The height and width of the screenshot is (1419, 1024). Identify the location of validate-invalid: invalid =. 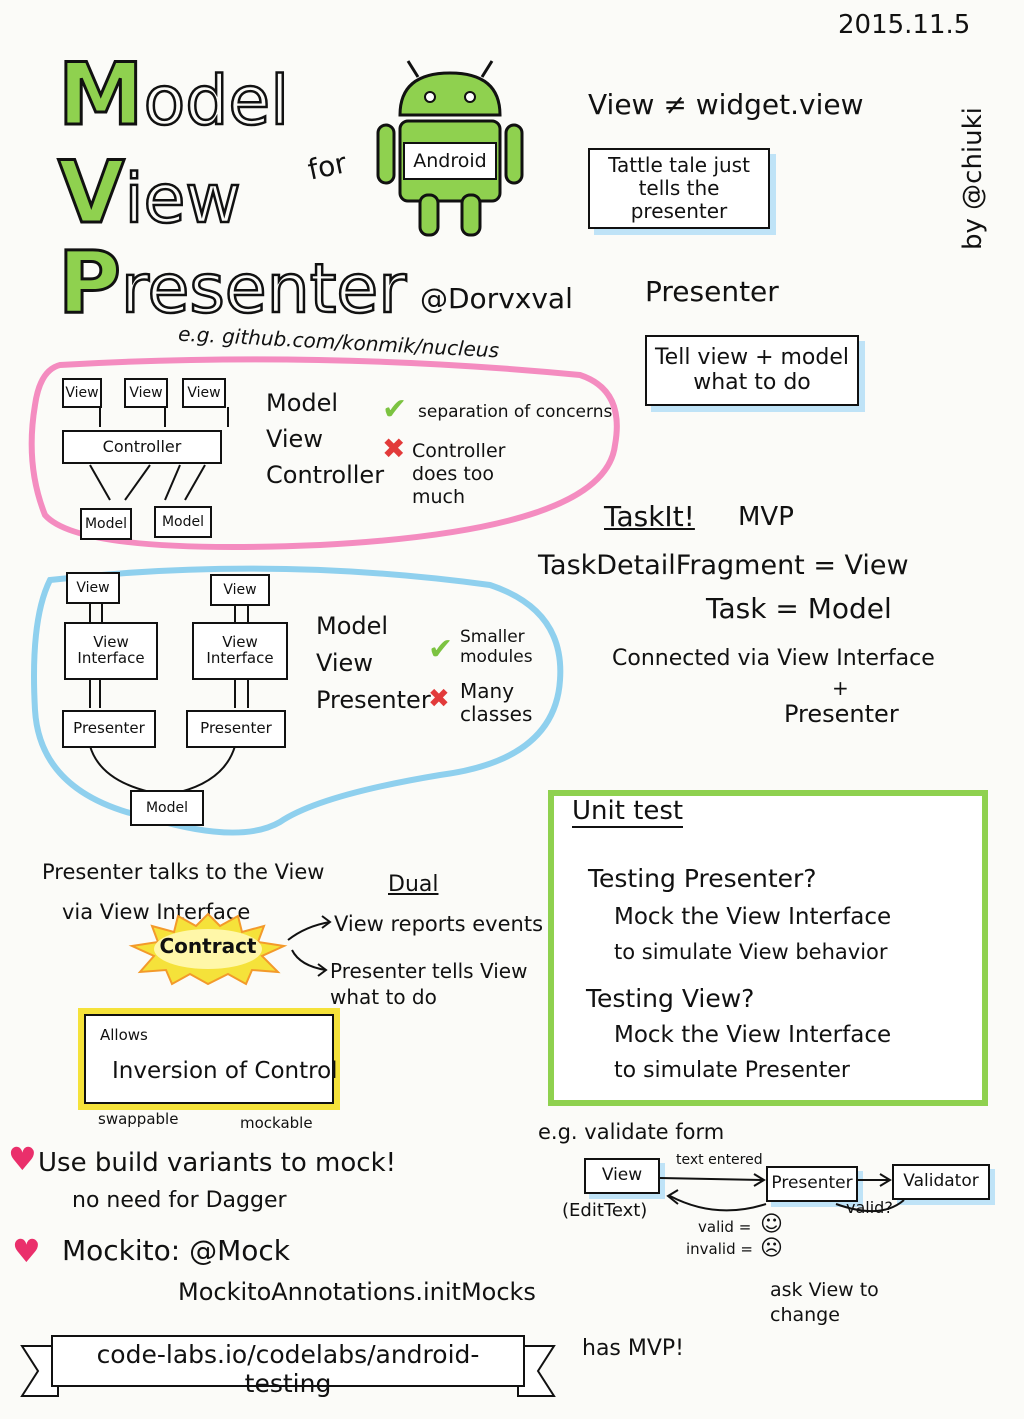
(719, 1249).